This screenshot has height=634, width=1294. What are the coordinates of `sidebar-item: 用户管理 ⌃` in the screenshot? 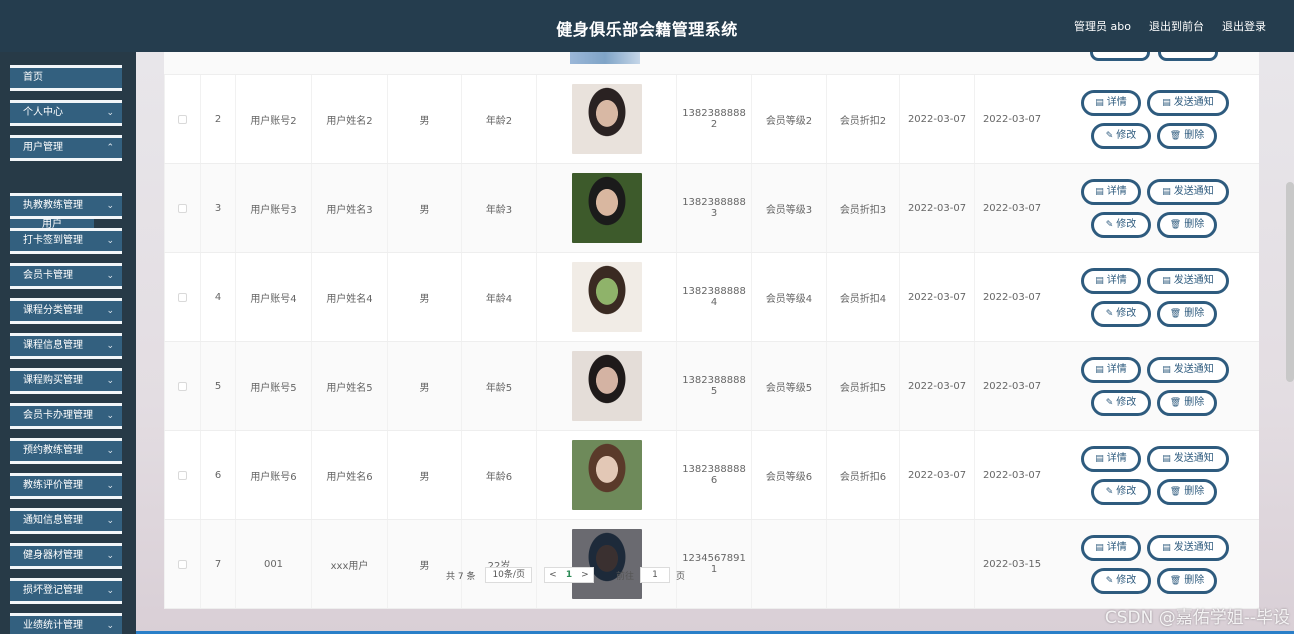 It's located at (66, 148).